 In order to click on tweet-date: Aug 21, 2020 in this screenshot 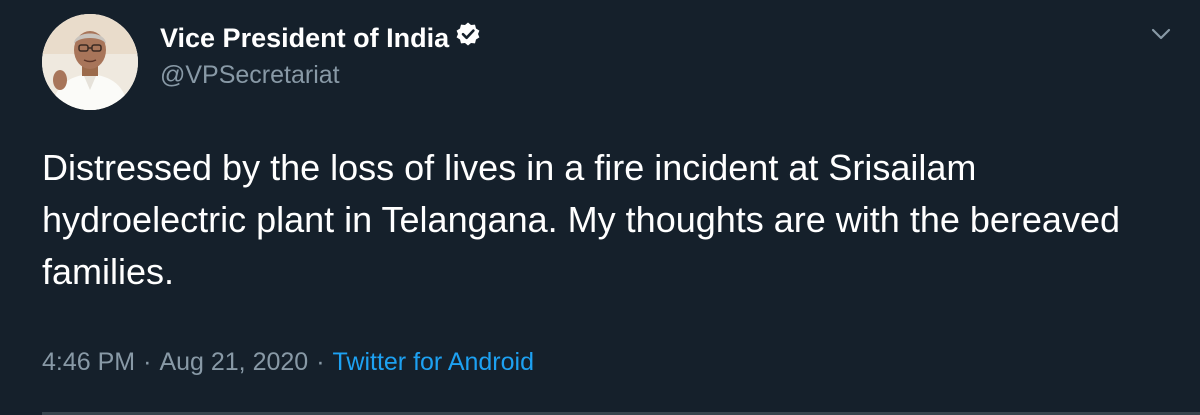, I will do `click(233, 362)`.